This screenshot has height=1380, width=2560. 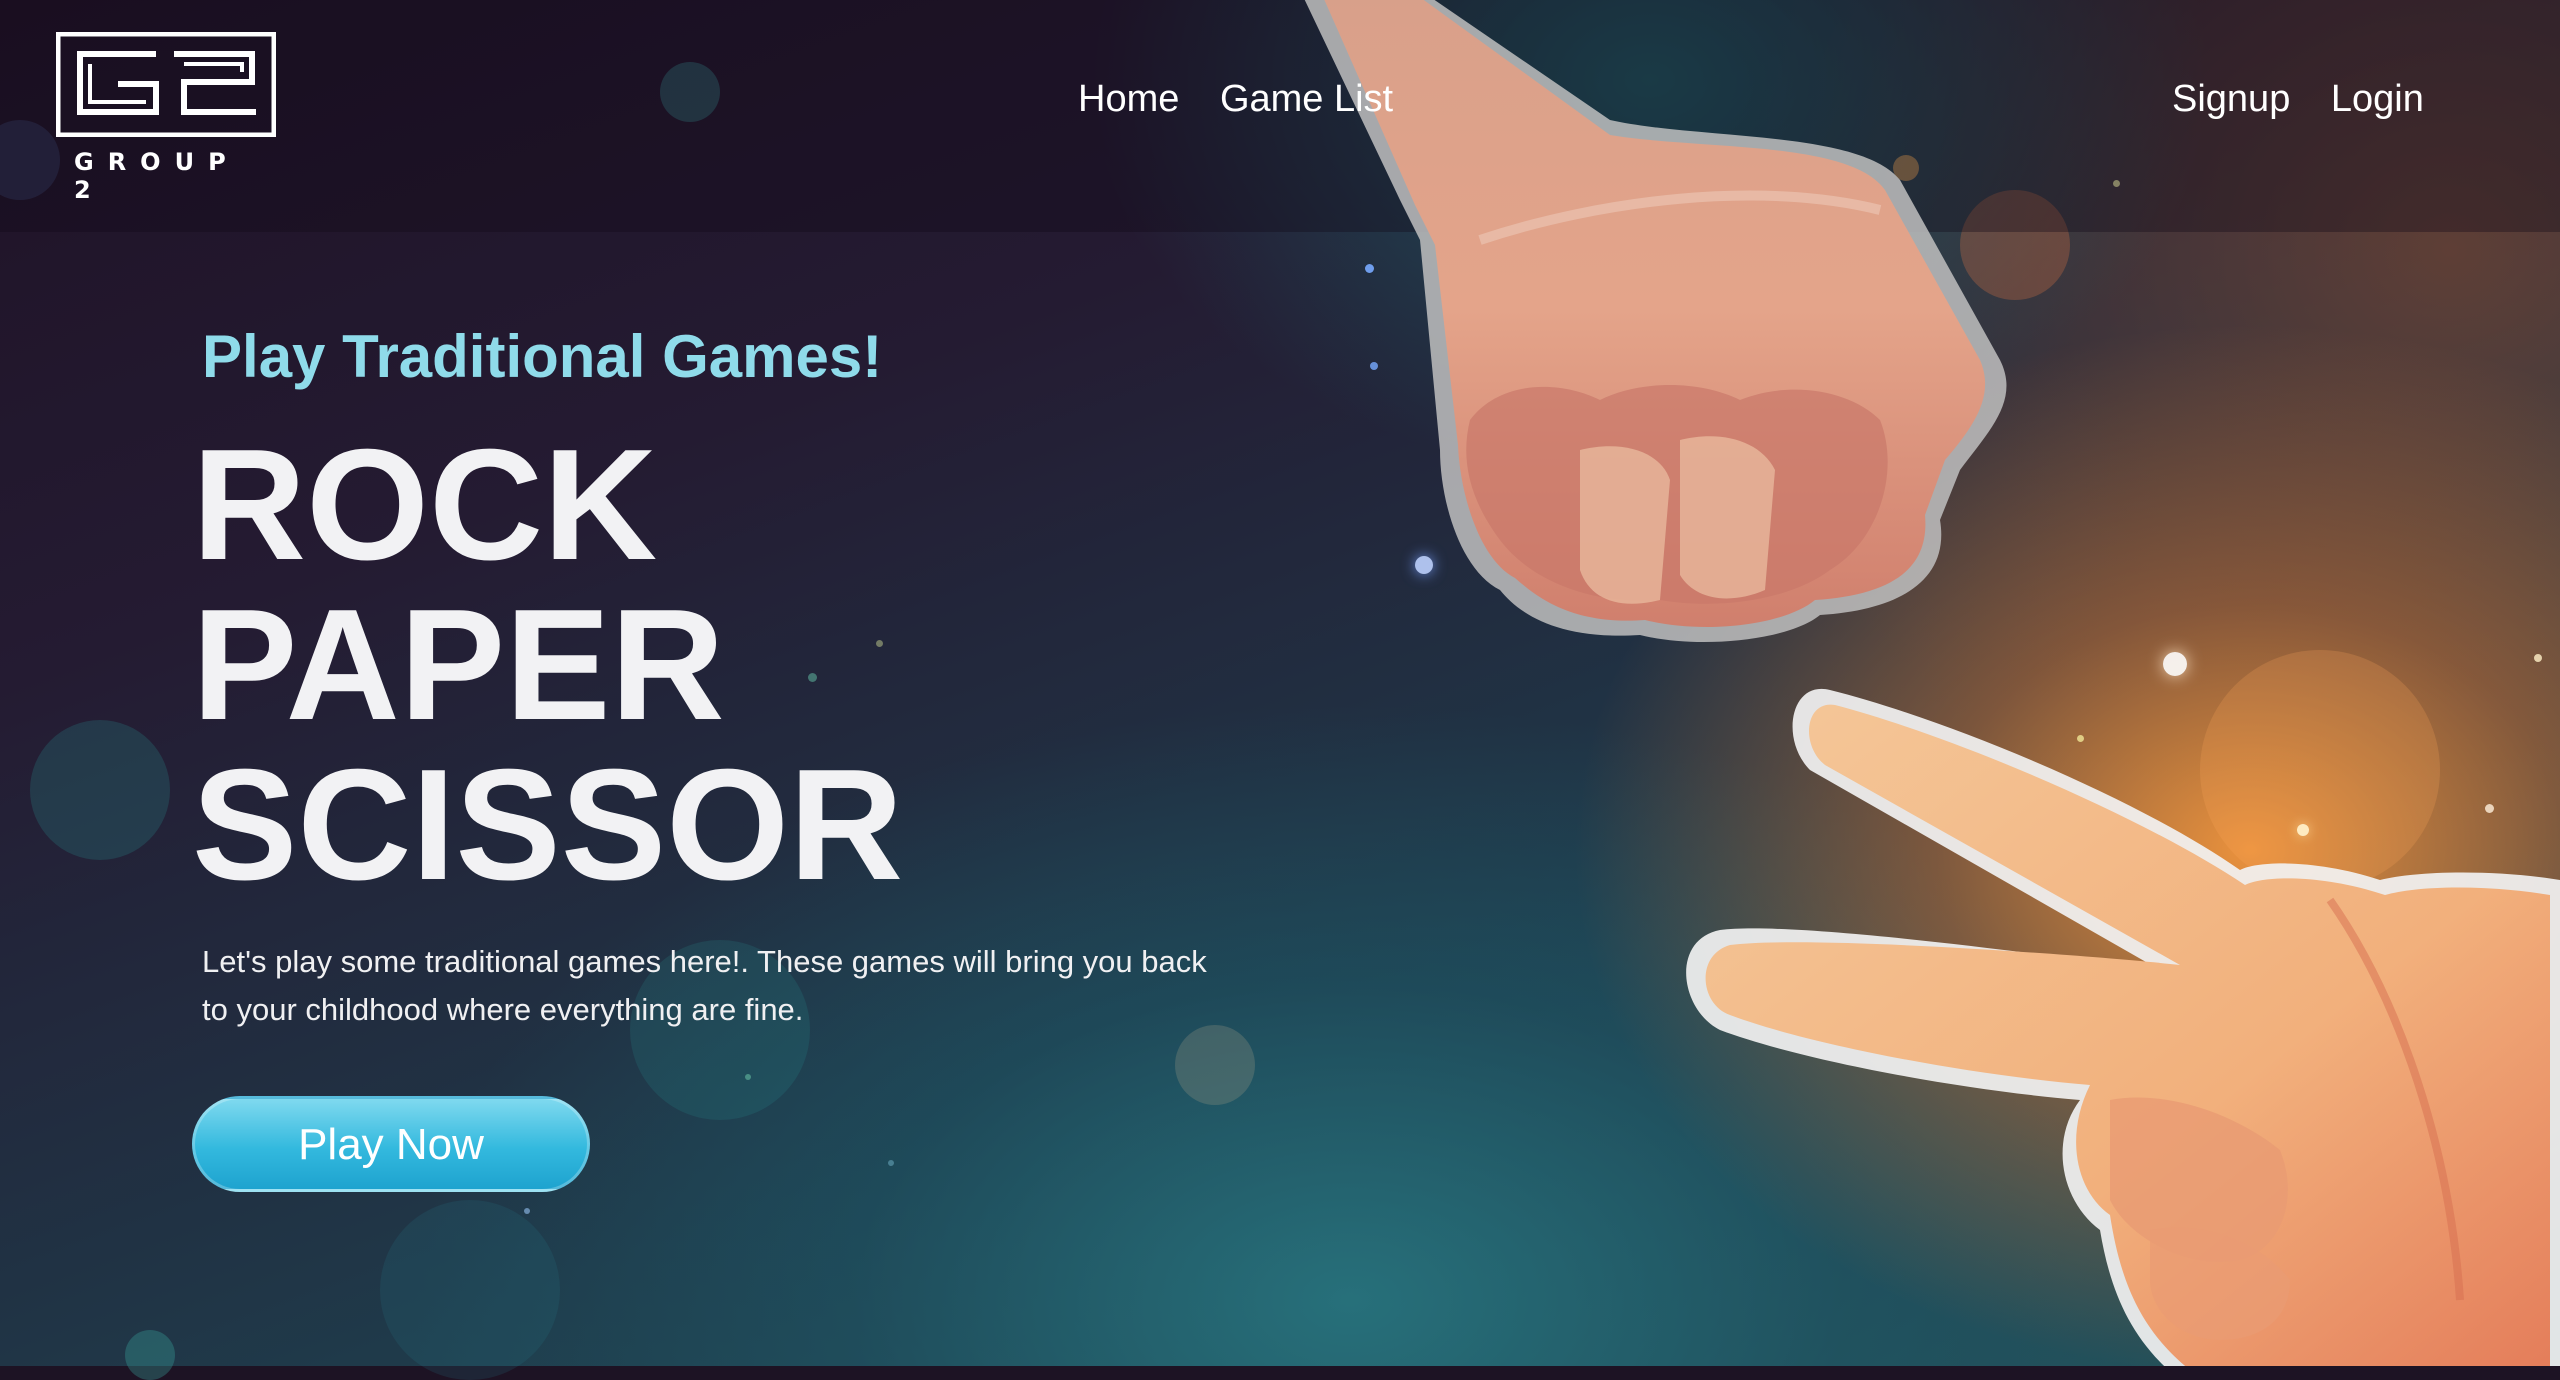 I want to click on nav-login: Login, so click(x=2377, y=99).